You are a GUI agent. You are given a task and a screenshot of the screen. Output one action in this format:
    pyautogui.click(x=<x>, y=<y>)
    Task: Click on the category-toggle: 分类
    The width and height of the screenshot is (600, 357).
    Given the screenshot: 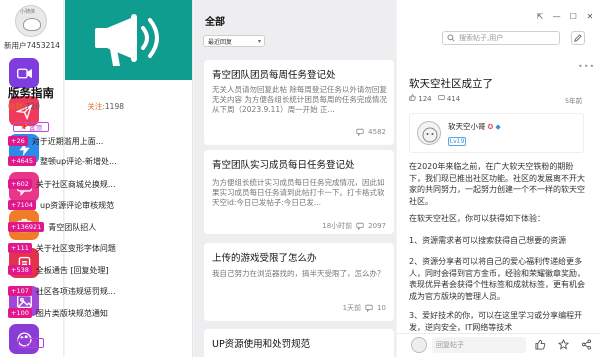 What is the action you would take?
    pyautogui.click(x=31, y=343)
    